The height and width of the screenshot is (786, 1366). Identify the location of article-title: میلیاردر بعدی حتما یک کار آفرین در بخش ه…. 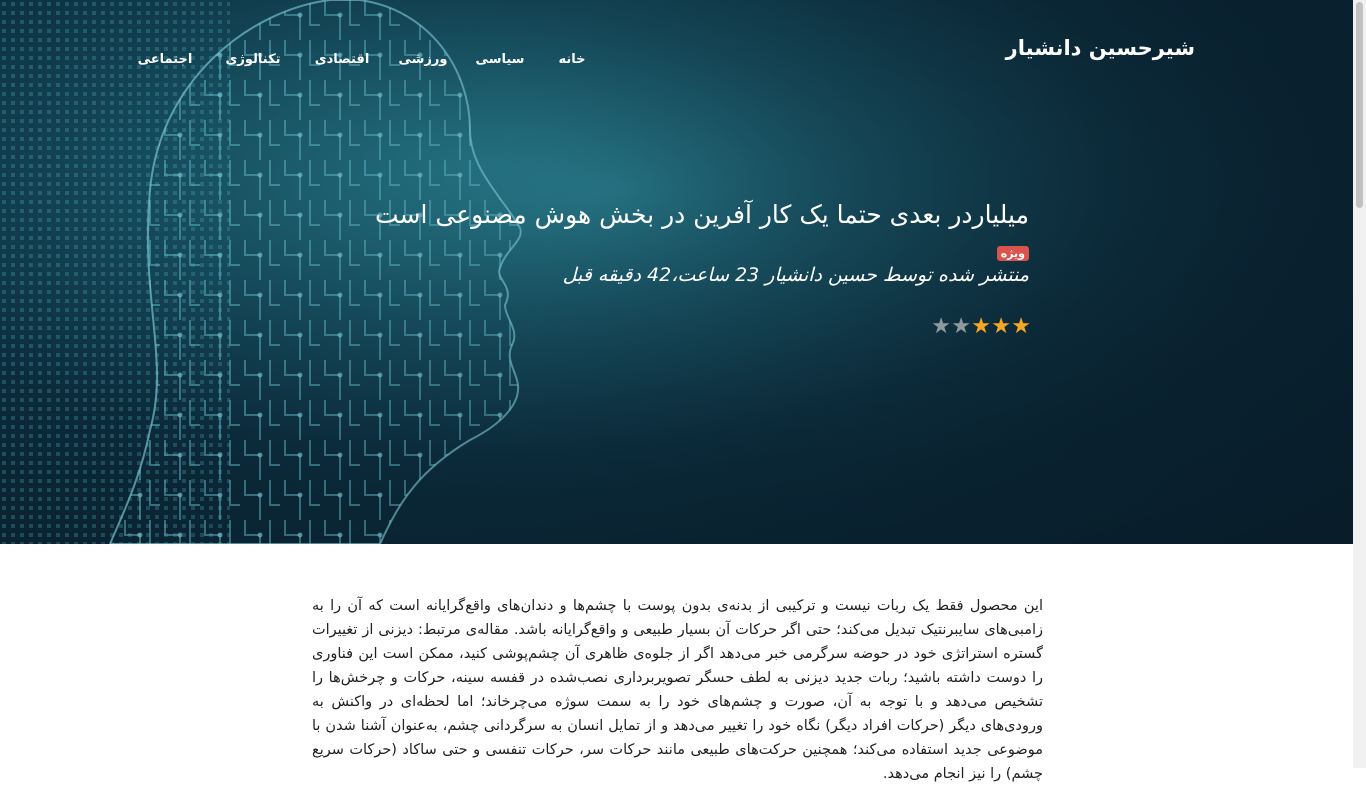
(701, 214).